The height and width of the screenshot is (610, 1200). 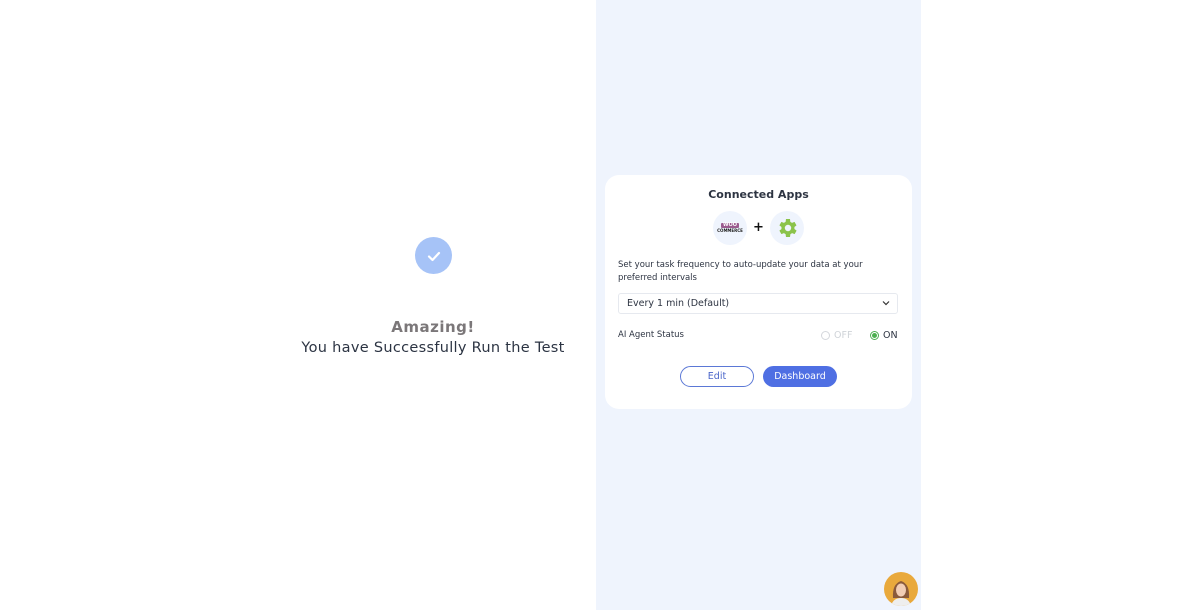 What do you see at coordinates (433, 255) in the screenshot?
I see `check-circle-icon` at bounding box center [433, 255].